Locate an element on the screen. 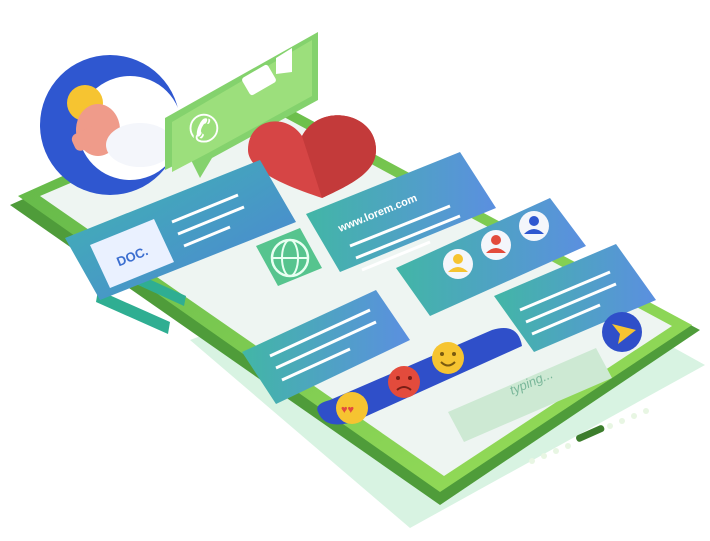  angry-face-icon is located at coordinates (404, 382).